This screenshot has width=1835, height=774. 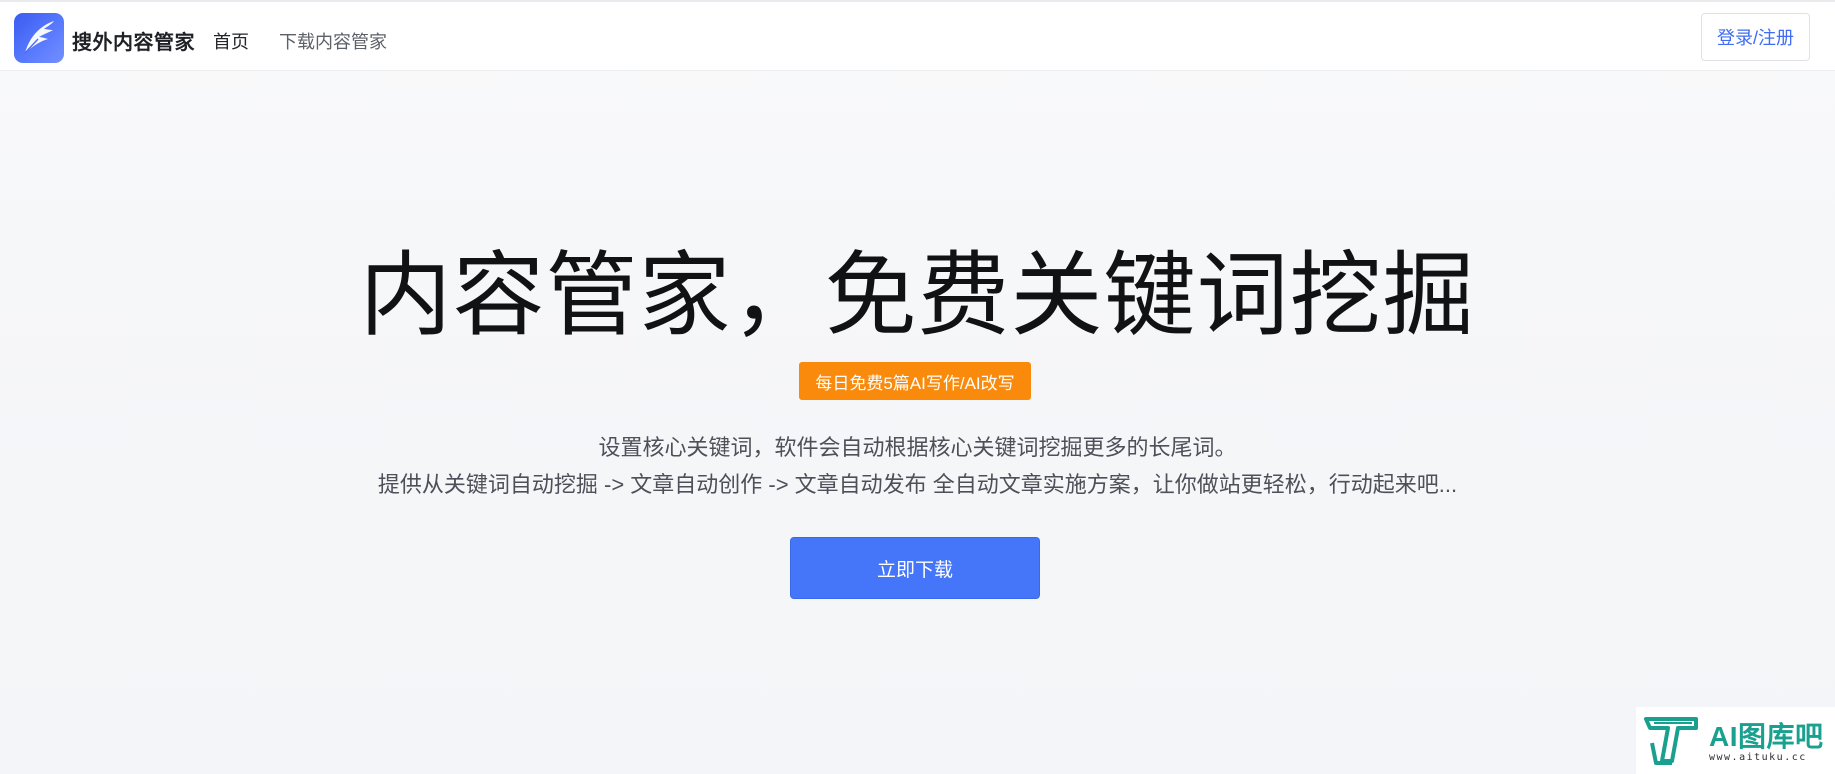 What do you see at coordinates (917, 36) in the screenshot?
I see `top-navbar: 搜外内容管家 首页 下载内容管家 登录/注册` at bounding box center [917, 36].